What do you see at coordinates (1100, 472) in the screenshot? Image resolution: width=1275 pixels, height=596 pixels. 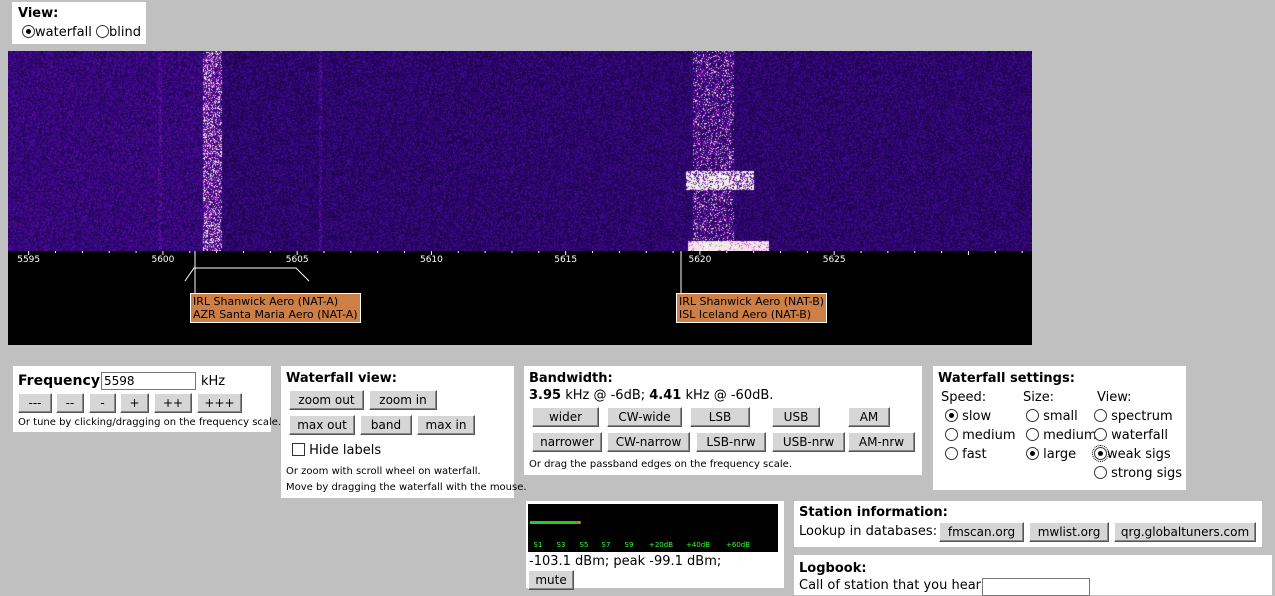 I see `view-strong-sigs-radio` at bounding box center [1100, 472].